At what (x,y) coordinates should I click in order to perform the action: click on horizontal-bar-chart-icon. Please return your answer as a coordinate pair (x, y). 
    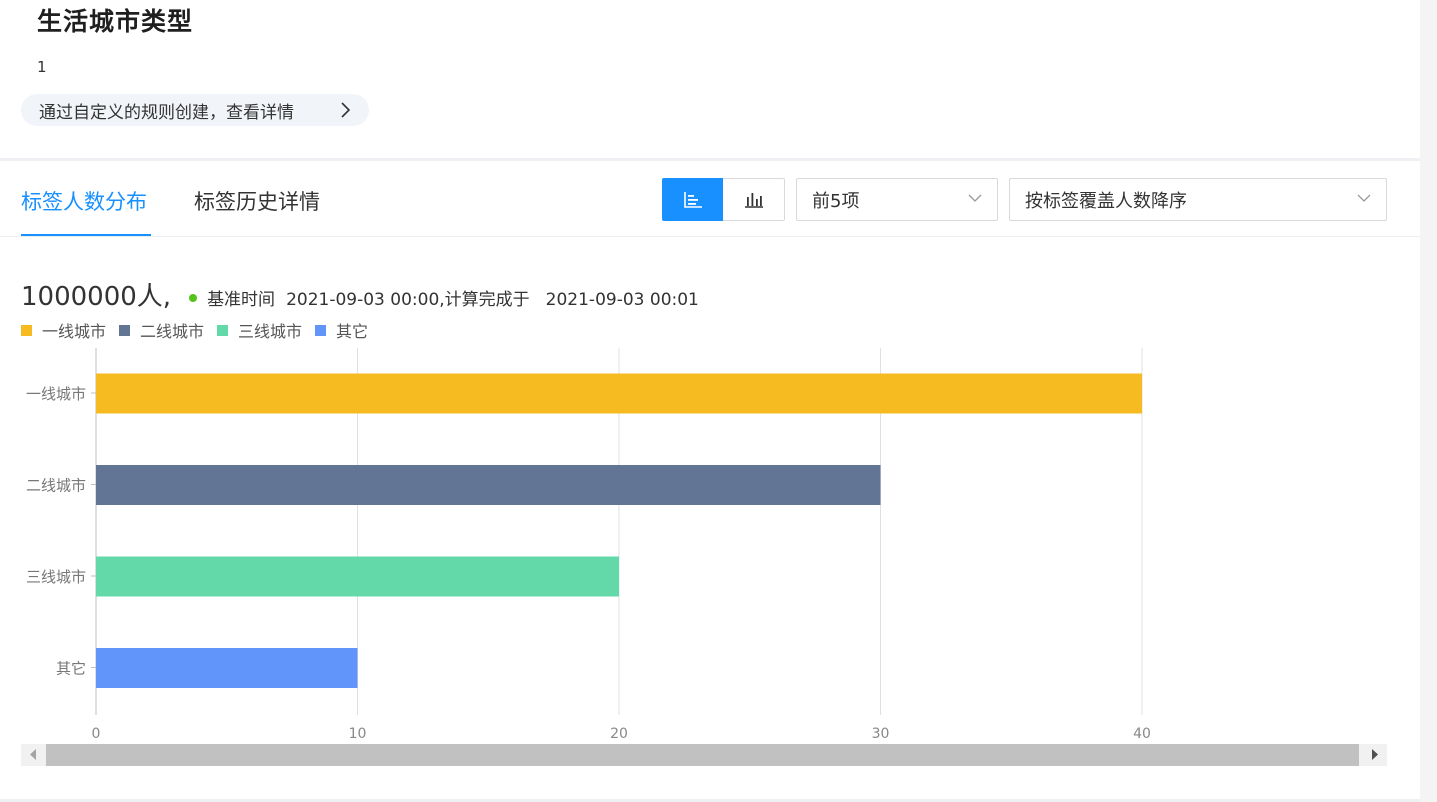
    Looking at the image, I should click on (692, 199).